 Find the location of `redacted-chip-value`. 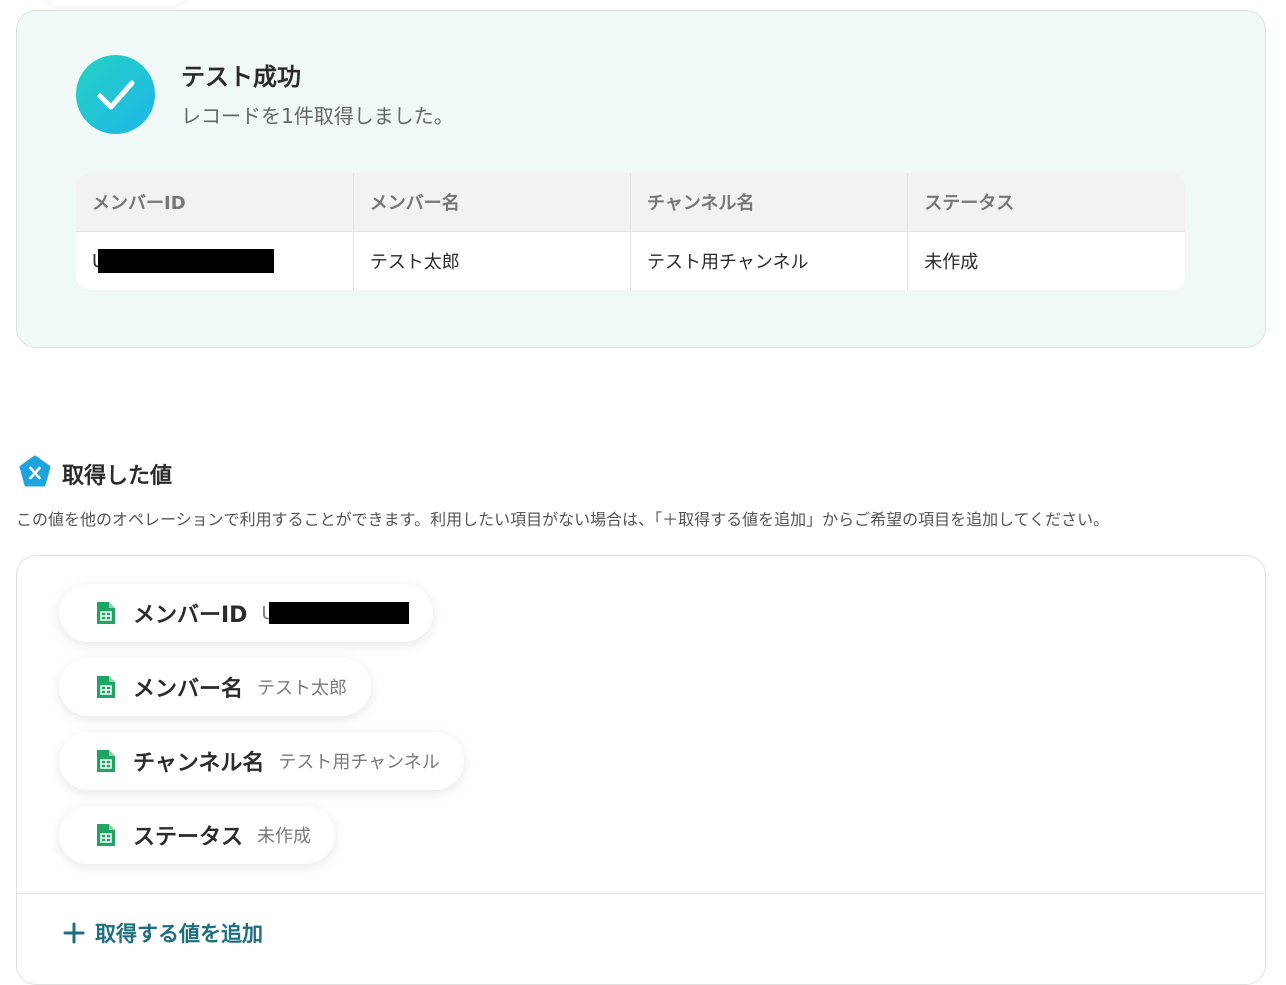

redacted-chip-value is located at coordinates (339, 613).